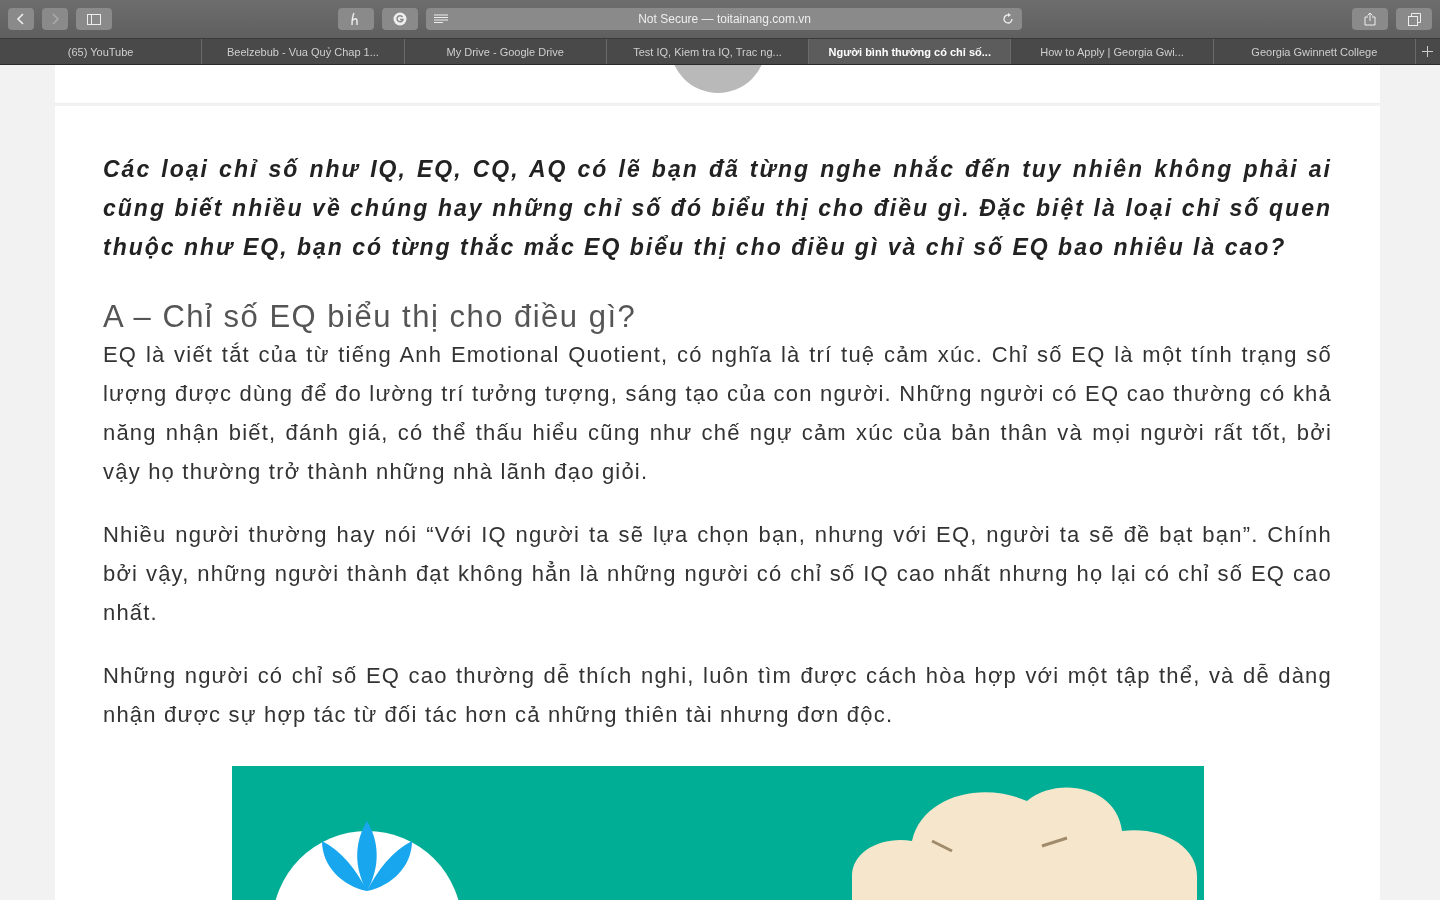  What do you see at coordinates (717, 208) in the screenshot?
I see `intro-paragraph: Các loại chỉ số như IQ, EQ, CQ, AQ có lẽ bạn đã từng nghe nhắc đến tuy nhiên không phải ai cũng biết nhiều về chúng hay những chỉ số đó biểu thị cho điều gì. Đặc biệt là loại chỉ số quen thuộc như EQ, bạn có từng thắc mắc EQ biểu thị cho điều gì và chỉ số EQ bao nhiêu là cao?` at bounding box center [717, 208].